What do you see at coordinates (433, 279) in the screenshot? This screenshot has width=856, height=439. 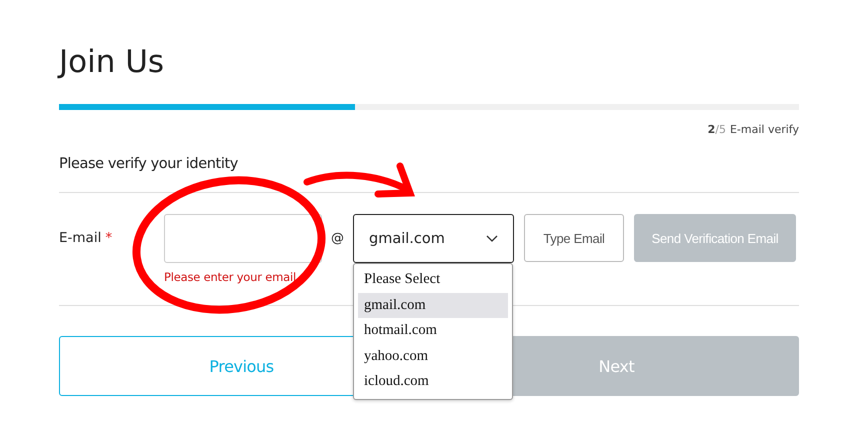 I see `dropdown-option: Please Select` at bounding box center [433, 279].